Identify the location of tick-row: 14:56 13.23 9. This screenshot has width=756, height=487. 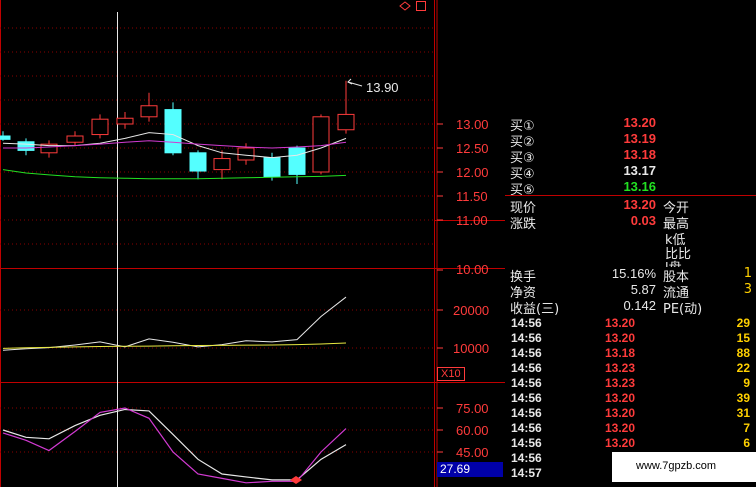
(630, 383).